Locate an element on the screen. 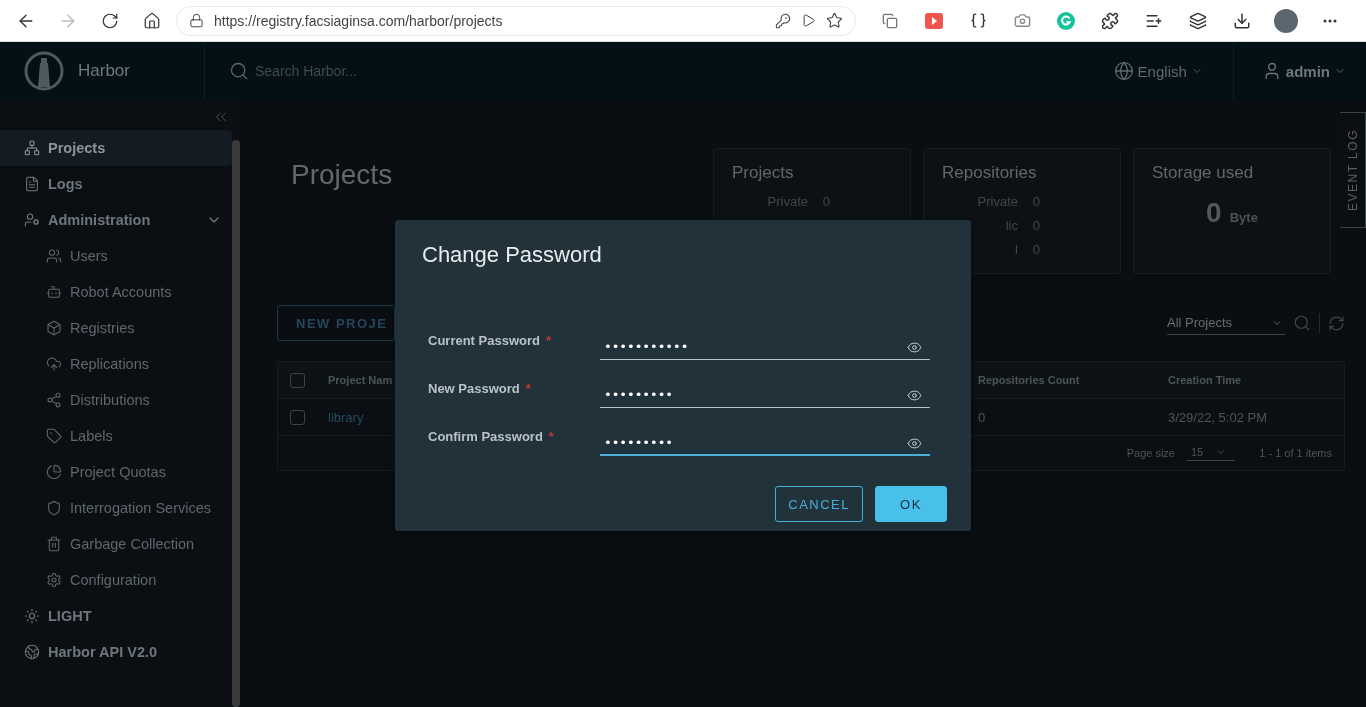 Image resolution: width=1366 pixels, height=707 pixels. field-label: New Password * is located at coordinates (480, 389).